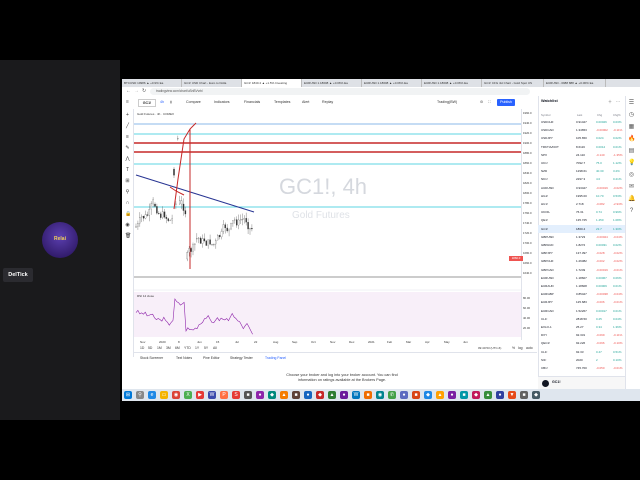  I want to click on back-icon: ←, so click(128, 91).